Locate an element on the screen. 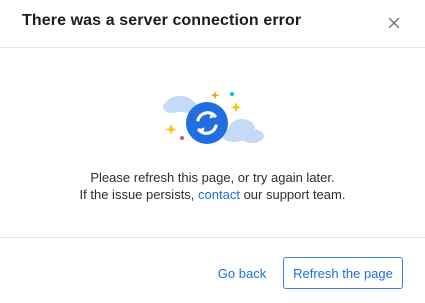 The width and height of the screenshot is (425, 303). dot-teal-icon is located at coordinates (232, 94).